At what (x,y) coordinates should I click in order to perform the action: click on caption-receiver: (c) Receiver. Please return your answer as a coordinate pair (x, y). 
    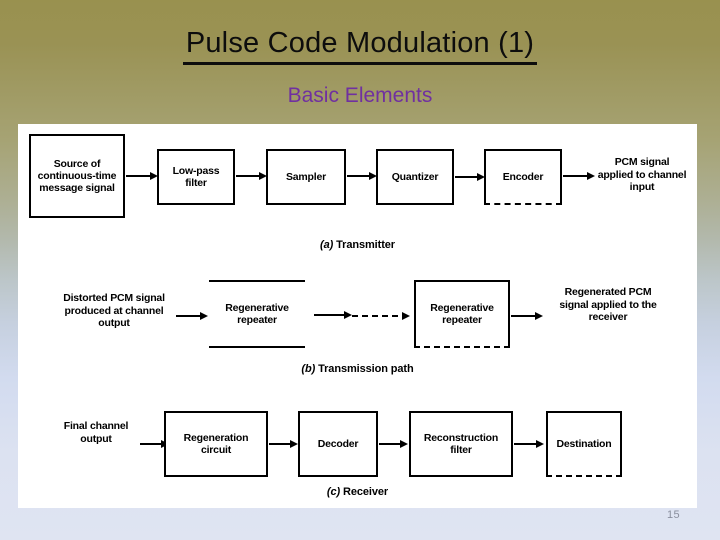
    Looking at the image, I should click on (357, 492).